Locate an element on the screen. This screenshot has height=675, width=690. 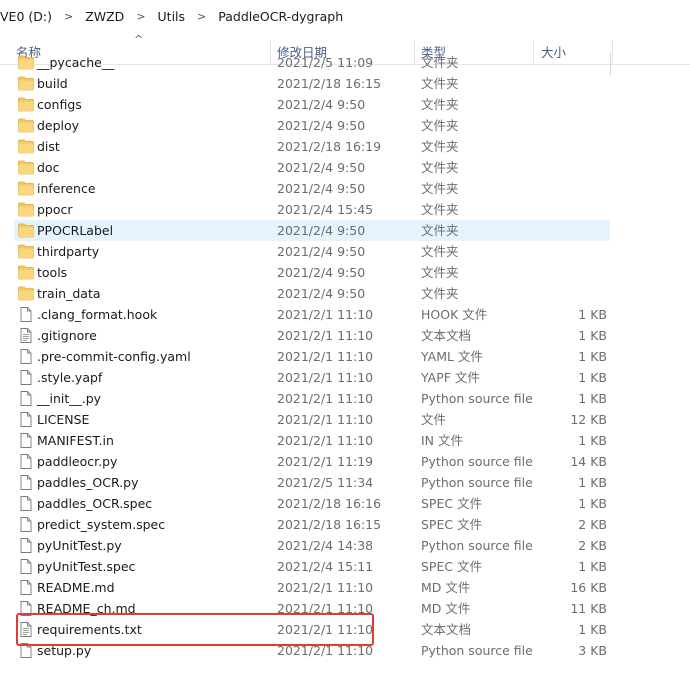
file-row: MANIFEST.in 2021/2/1 11:10 IN 文件 1 KB is located at coordinates (312, 440).